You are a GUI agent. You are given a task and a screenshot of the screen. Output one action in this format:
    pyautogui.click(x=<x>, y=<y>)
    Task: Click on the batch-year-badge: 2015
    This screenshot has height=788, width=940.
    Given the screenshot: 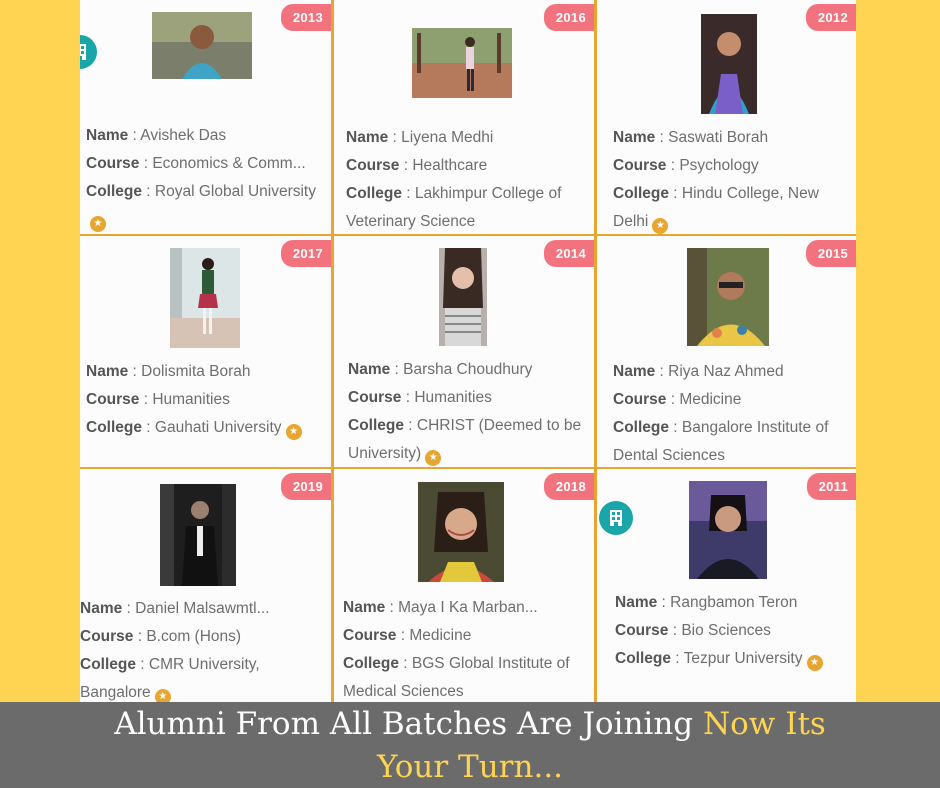 What is the action you would take?
    pyautogui.click(x=830, y=253)
    